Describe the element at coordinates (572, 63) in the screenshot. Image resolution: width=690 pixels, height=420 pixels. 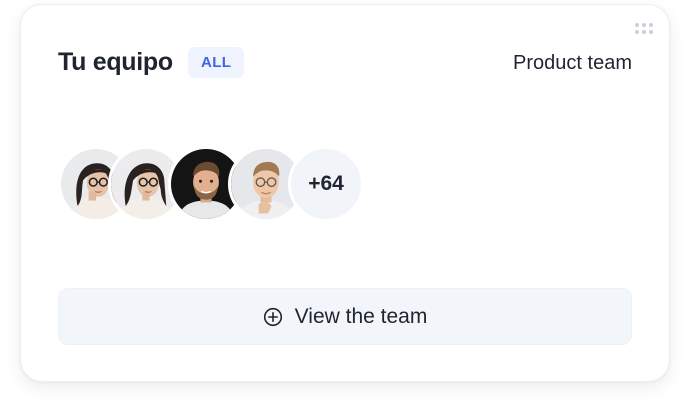
I see `team-name-label: Product team` at that location.